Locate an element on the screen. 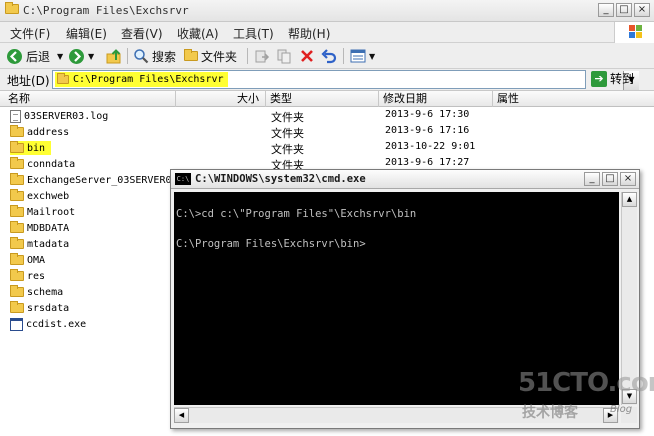  folders-button: 文件夹 is located at coordinates (210, 56).